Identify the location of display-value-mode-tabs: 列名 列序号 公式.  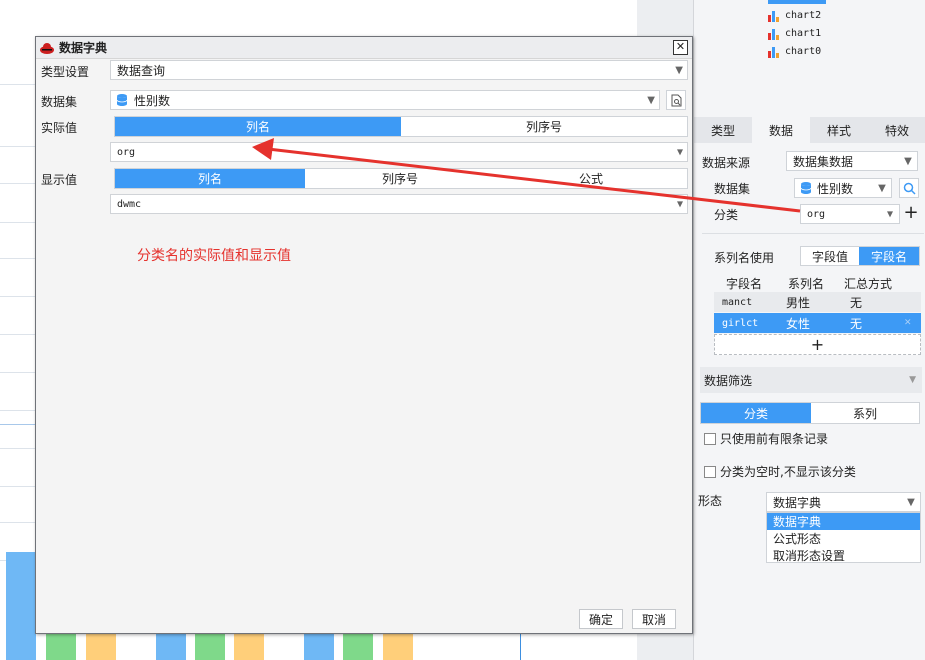
(401, 178).